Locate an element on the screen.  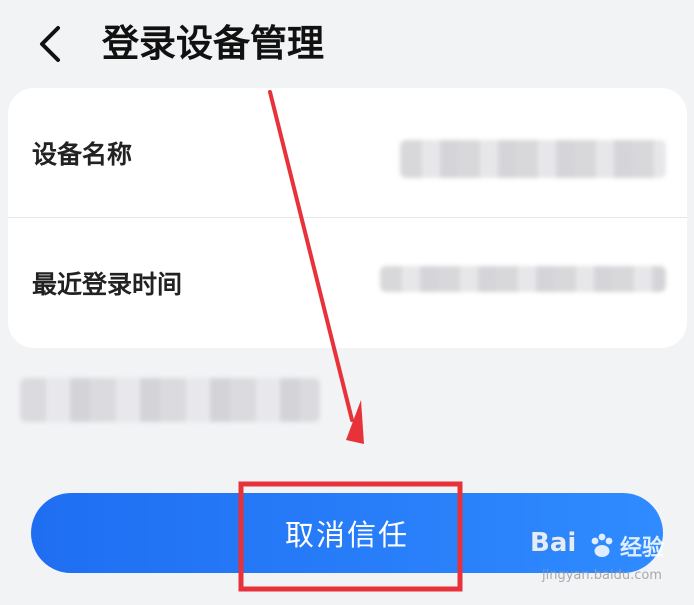
page-title: 登录设备管理 is located at coordinates (213, 43).